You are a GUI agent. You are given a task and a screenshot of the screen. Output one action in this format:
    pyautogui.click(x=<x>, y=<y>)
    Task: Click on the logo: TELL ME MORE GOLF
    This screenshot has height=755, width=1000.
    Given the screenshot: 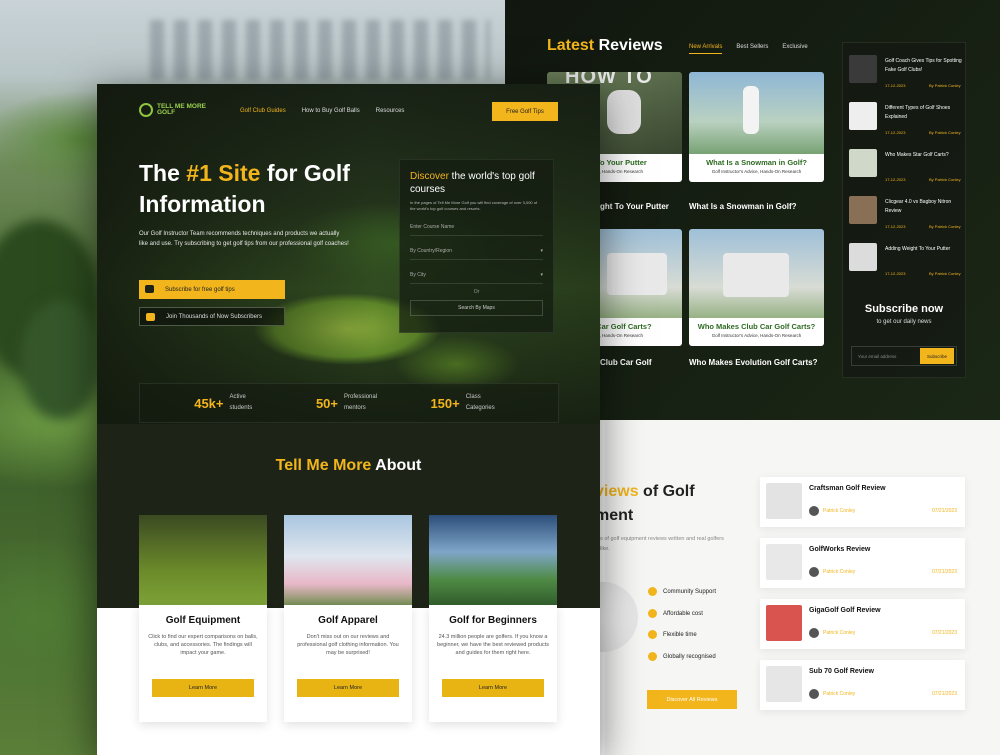 What is the action you would take?
    pyautogui.click(x=175, y=110)
    